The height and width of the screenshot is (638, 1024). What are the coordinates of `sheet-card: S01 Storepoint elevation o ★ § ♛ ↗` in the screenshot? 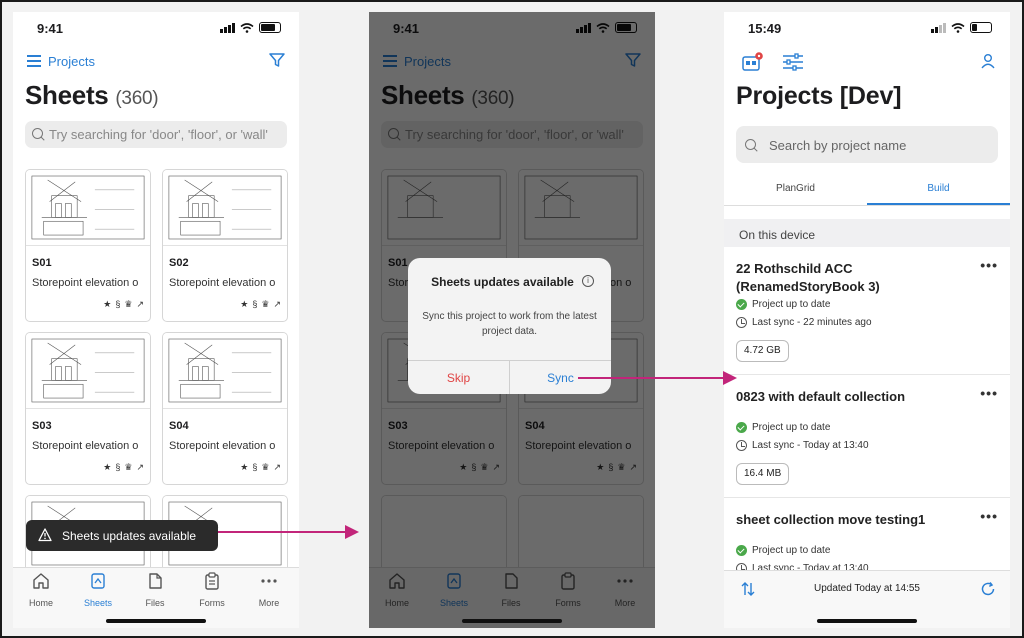 It's located at (88, 245).